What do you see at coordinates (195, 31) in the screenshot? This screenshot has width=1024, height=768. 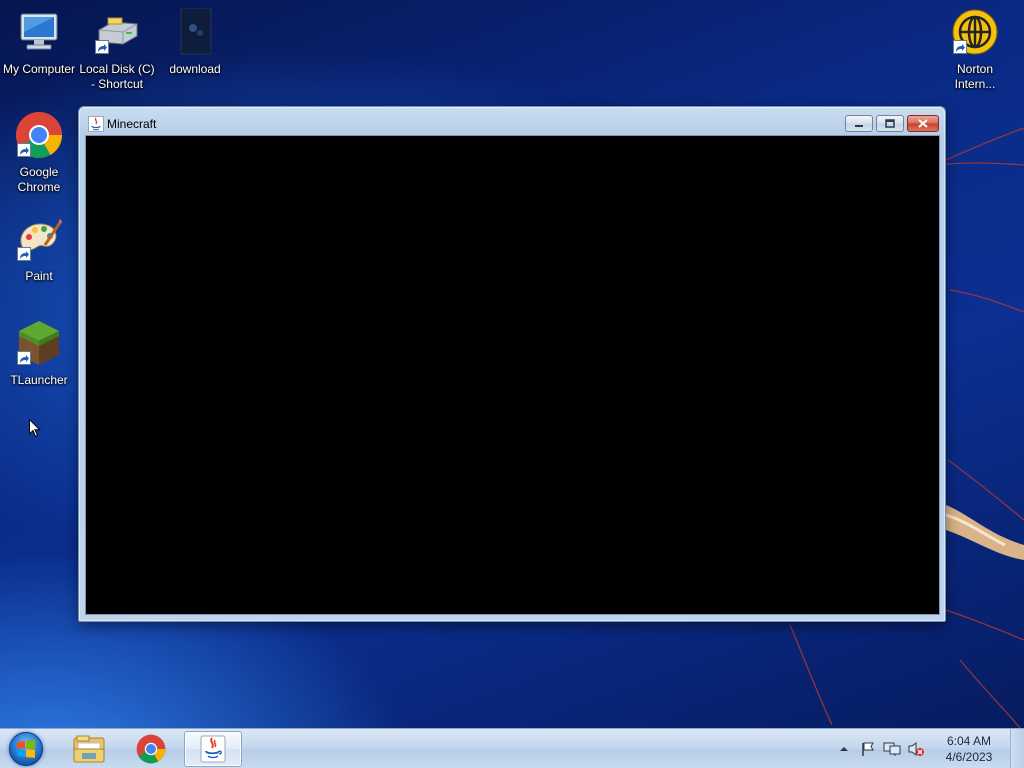 I see `image-file-icon` at bounding box center [195, 31].